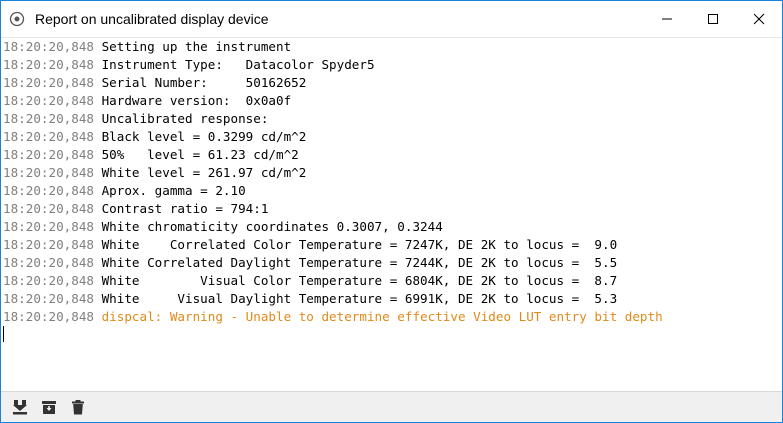 The height and width of the screenshot is (423, 783). Describe the element at coordinates (392, 101) in the screenshot. I see `log-line: 18:20:20,848 Hardware version: 0x0a0f` at that location.